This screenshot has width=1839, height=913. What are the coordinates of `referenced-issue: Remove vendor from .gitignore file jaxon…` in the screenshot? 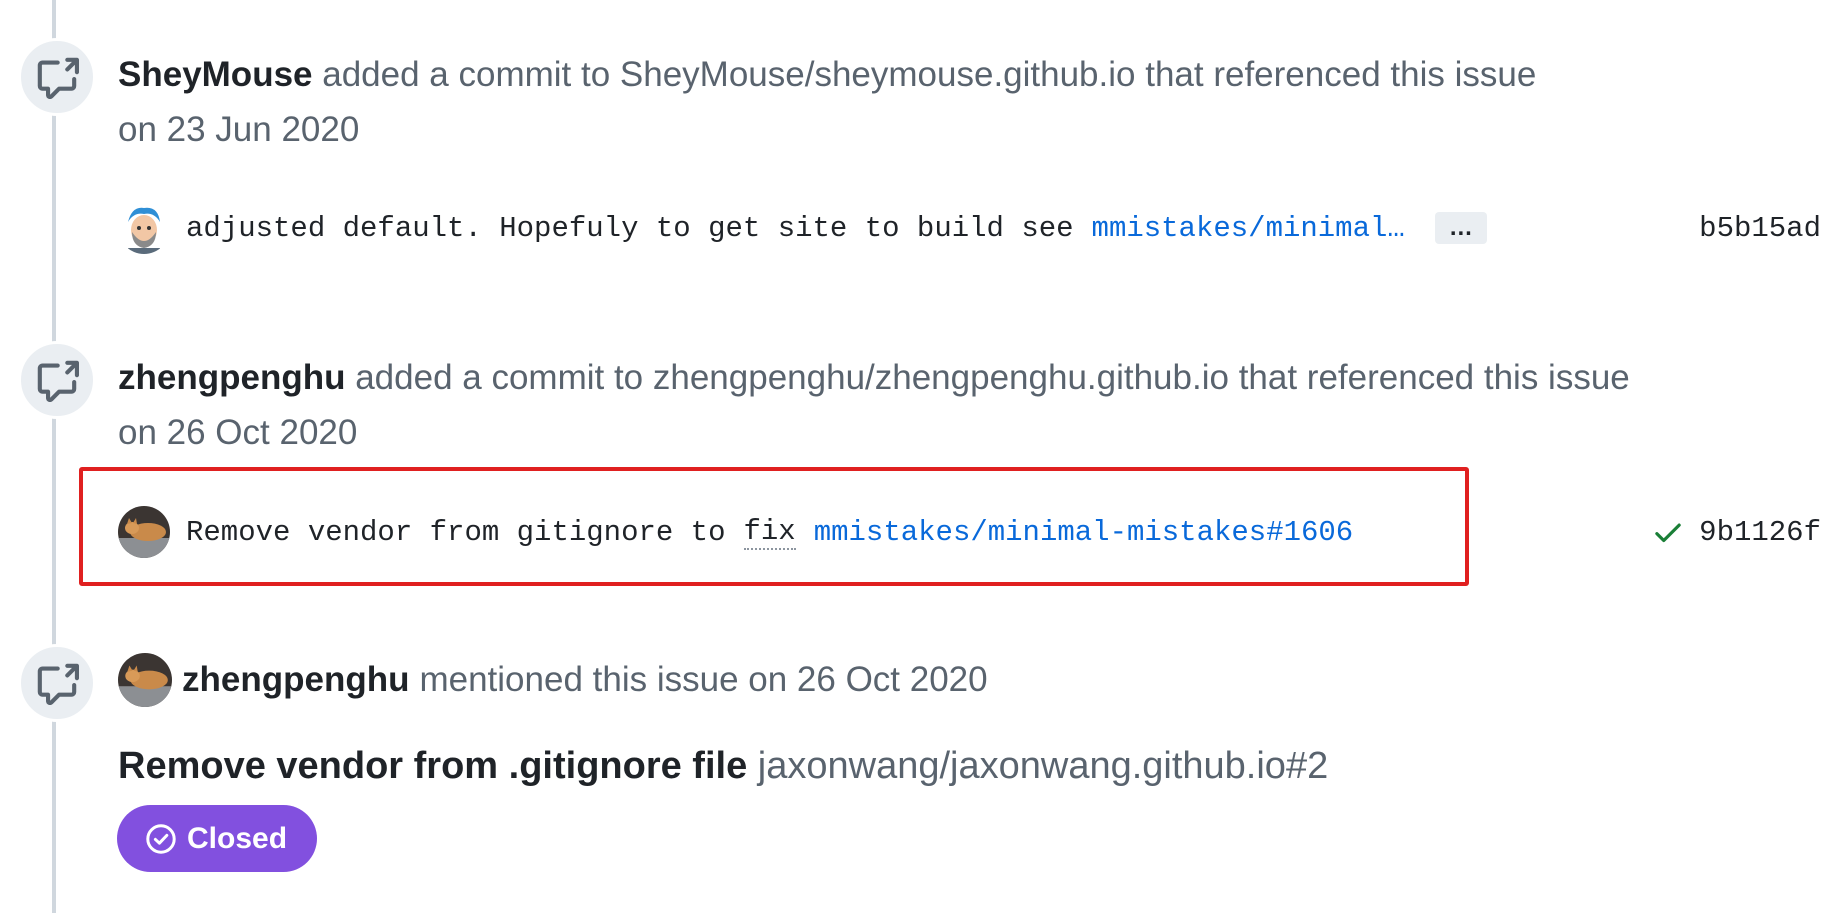 It's located at (723, 766).